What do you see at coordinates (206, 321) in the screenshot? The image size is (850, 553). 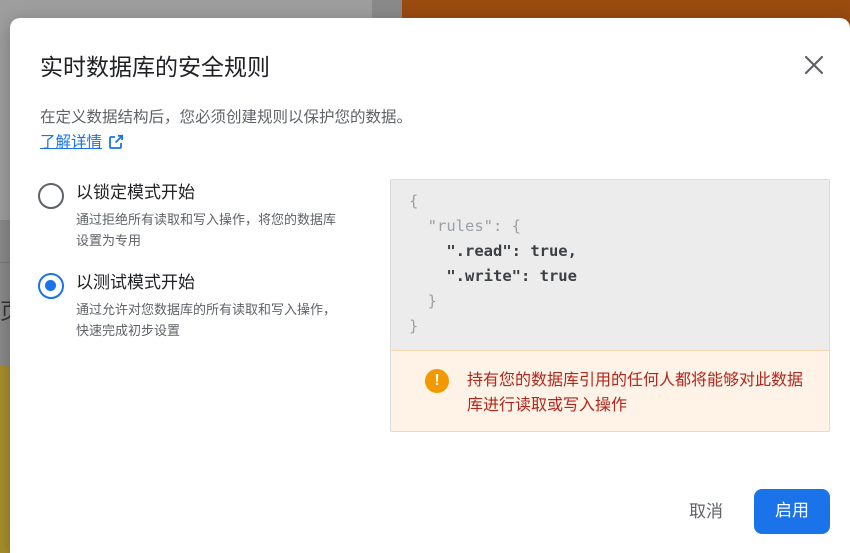 I see `test-mode-description: 通过允许对您数据库的所有读取和写入操作，快速完成初步设置` at bounding box center [206, 321].